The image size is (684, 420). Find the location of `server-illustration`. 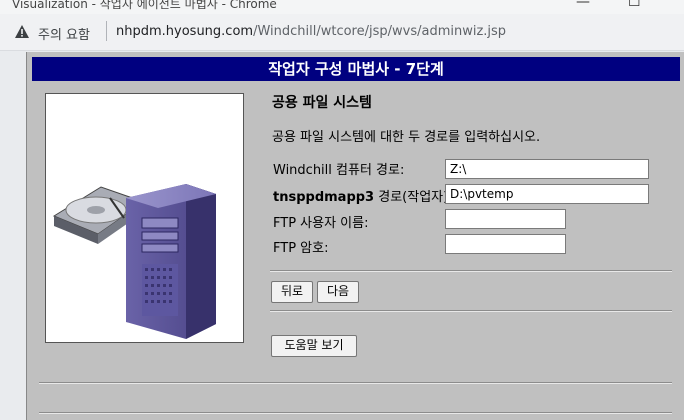

server-illustration is located at coordinates (134, 261).